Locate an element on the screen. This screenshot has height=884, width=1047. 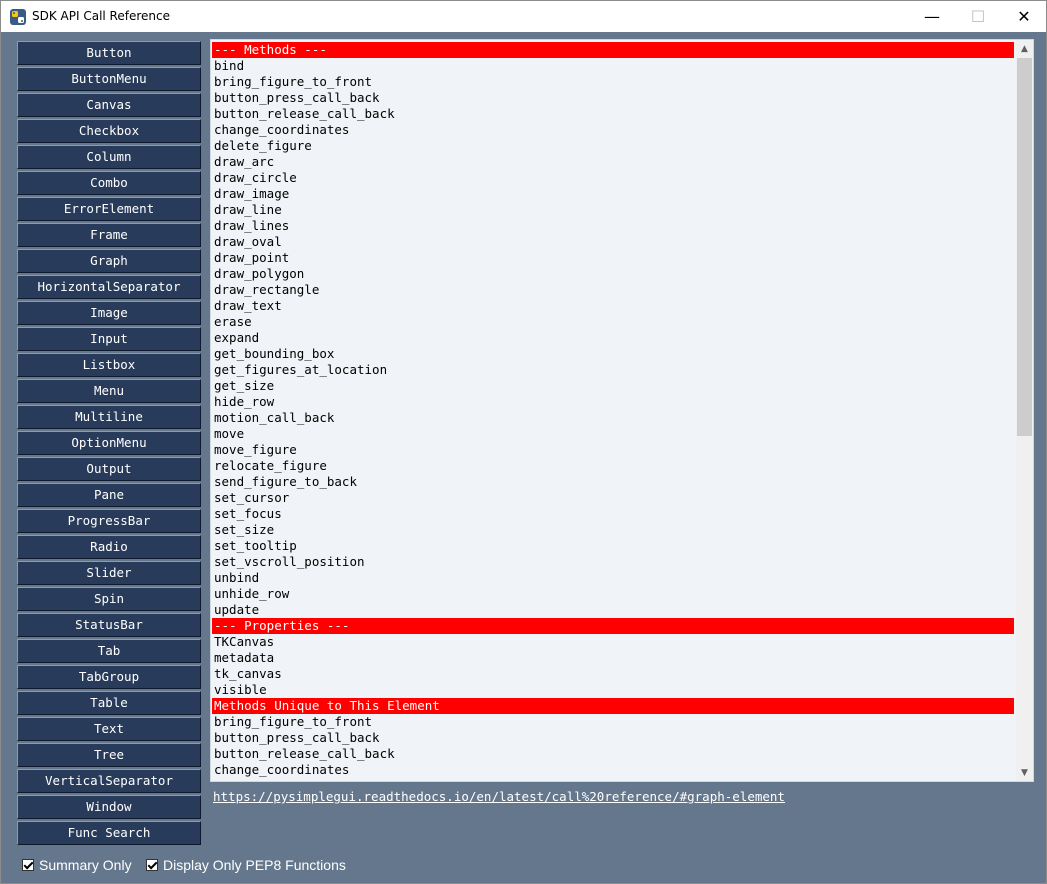
minimize-button: — is located at coordinates (932, 16).